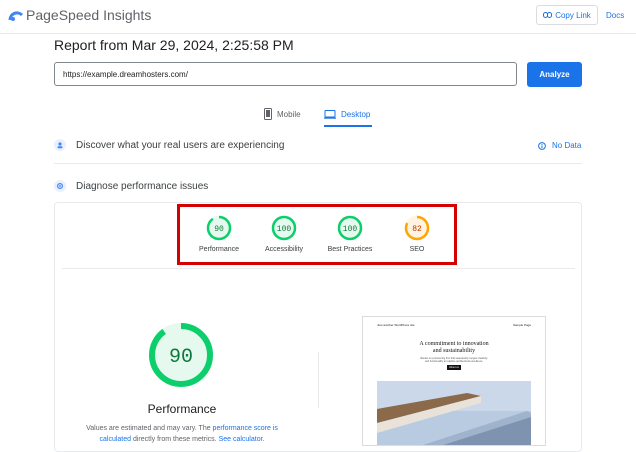  Describe the element at coordinates (330, 114) in the screenshot. I see `desktop-monitor-icon` at that location.